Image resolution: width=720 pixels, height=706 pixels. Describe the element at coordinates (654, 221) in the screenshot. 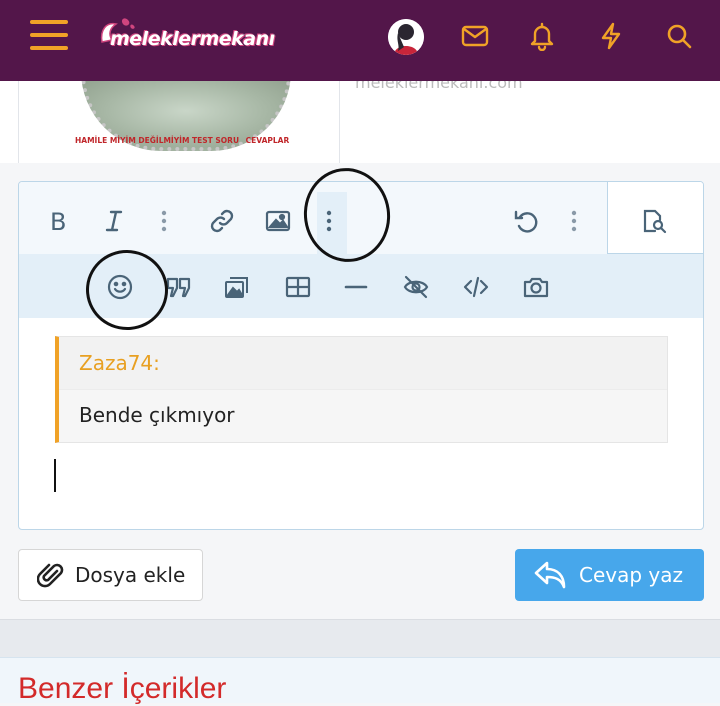

I see `preview-icon` at that location.